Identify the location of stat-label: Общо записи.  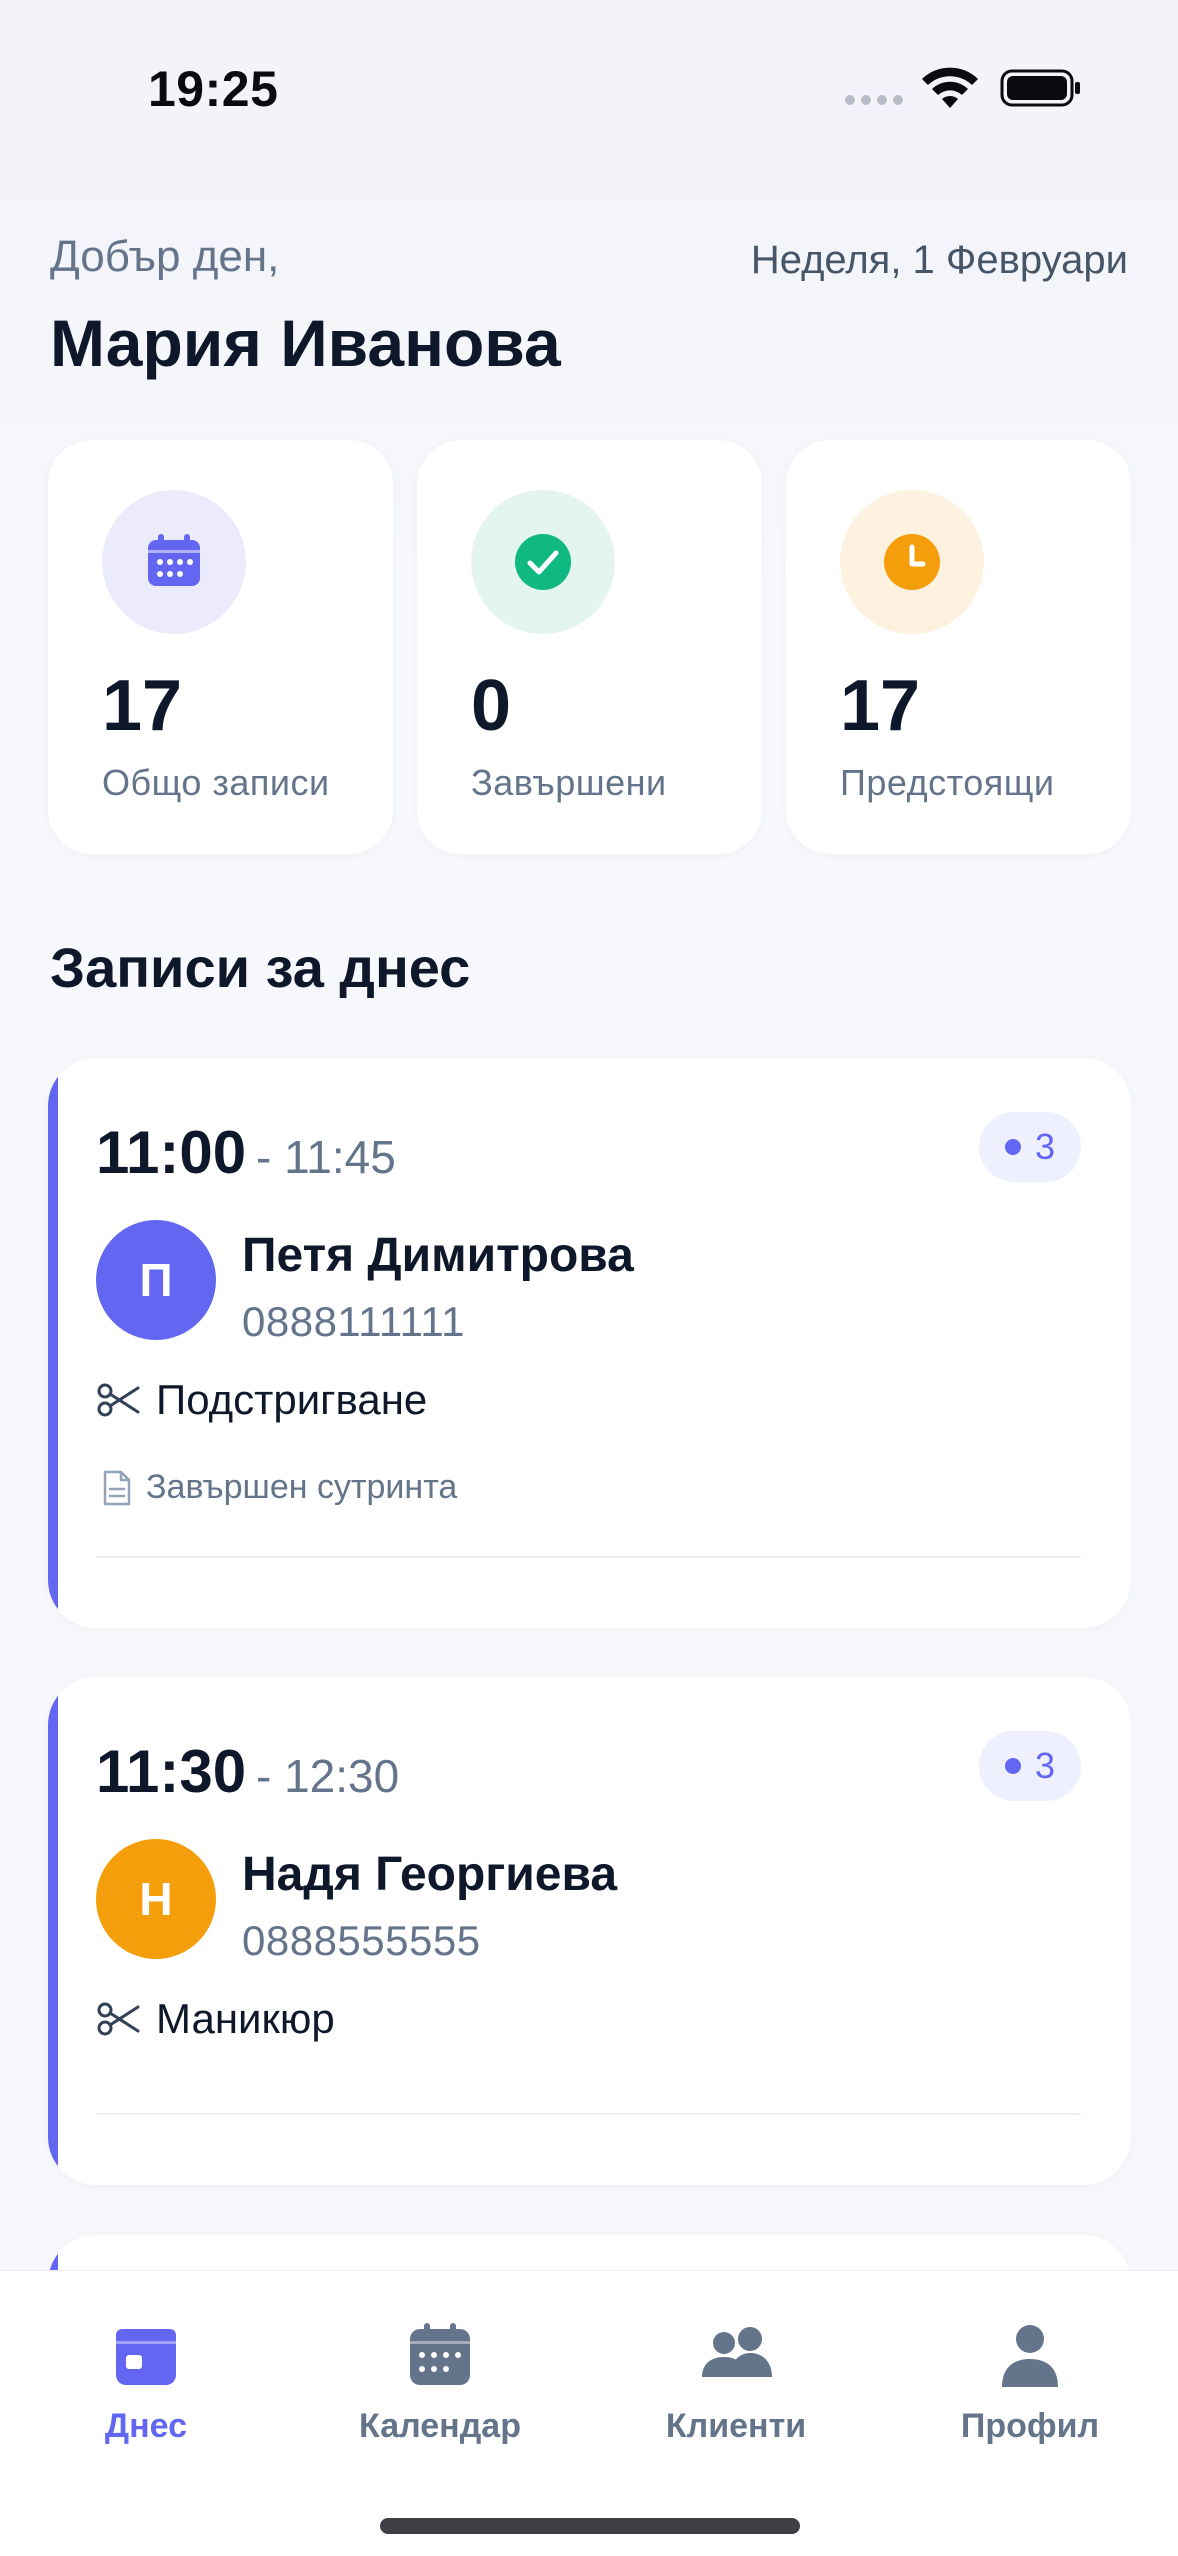
(216, 782).